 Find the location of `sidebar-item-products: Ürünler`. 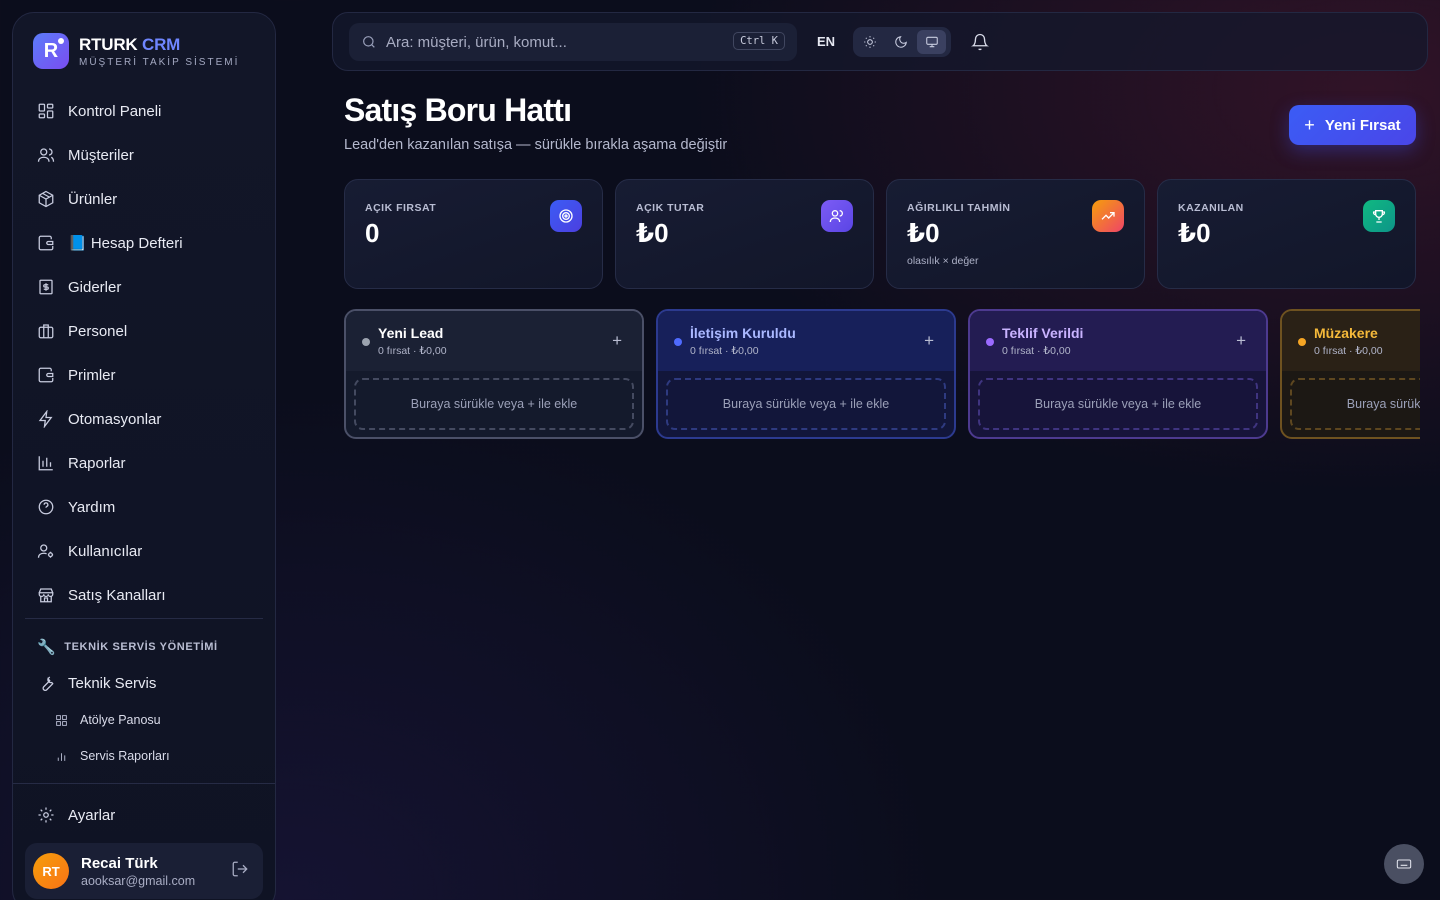

sidebar-item-products: Ürünler is located at coordinates (145, 199).